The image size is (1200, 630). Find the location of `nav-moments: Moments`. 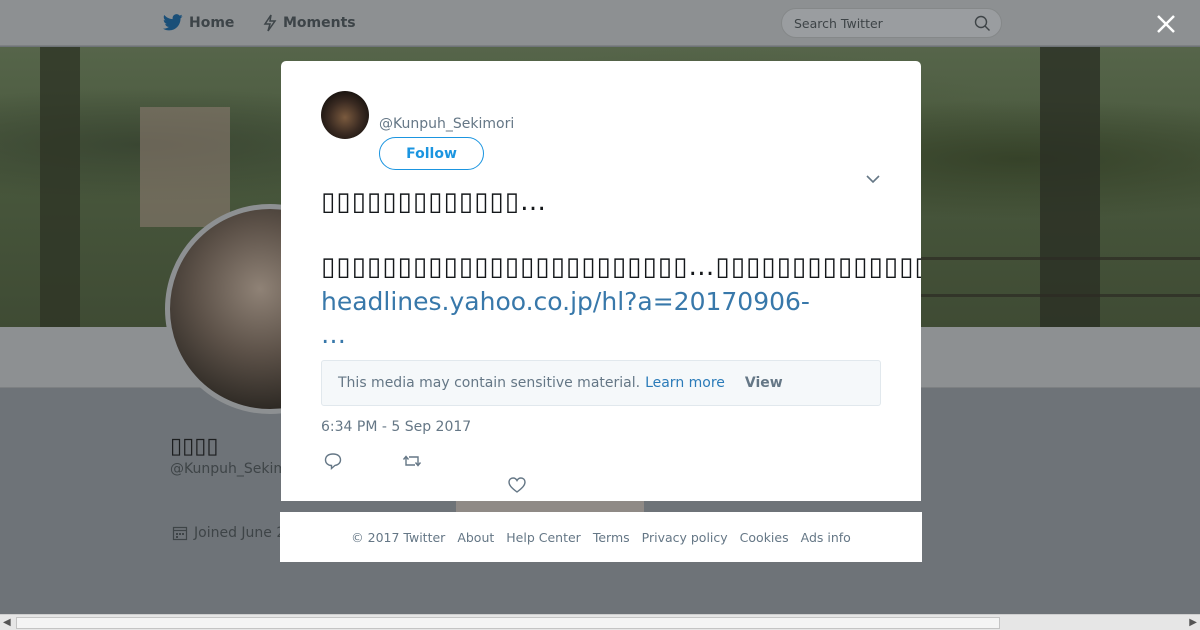

nav-moments: Moments is located at coordinates (309, 23).